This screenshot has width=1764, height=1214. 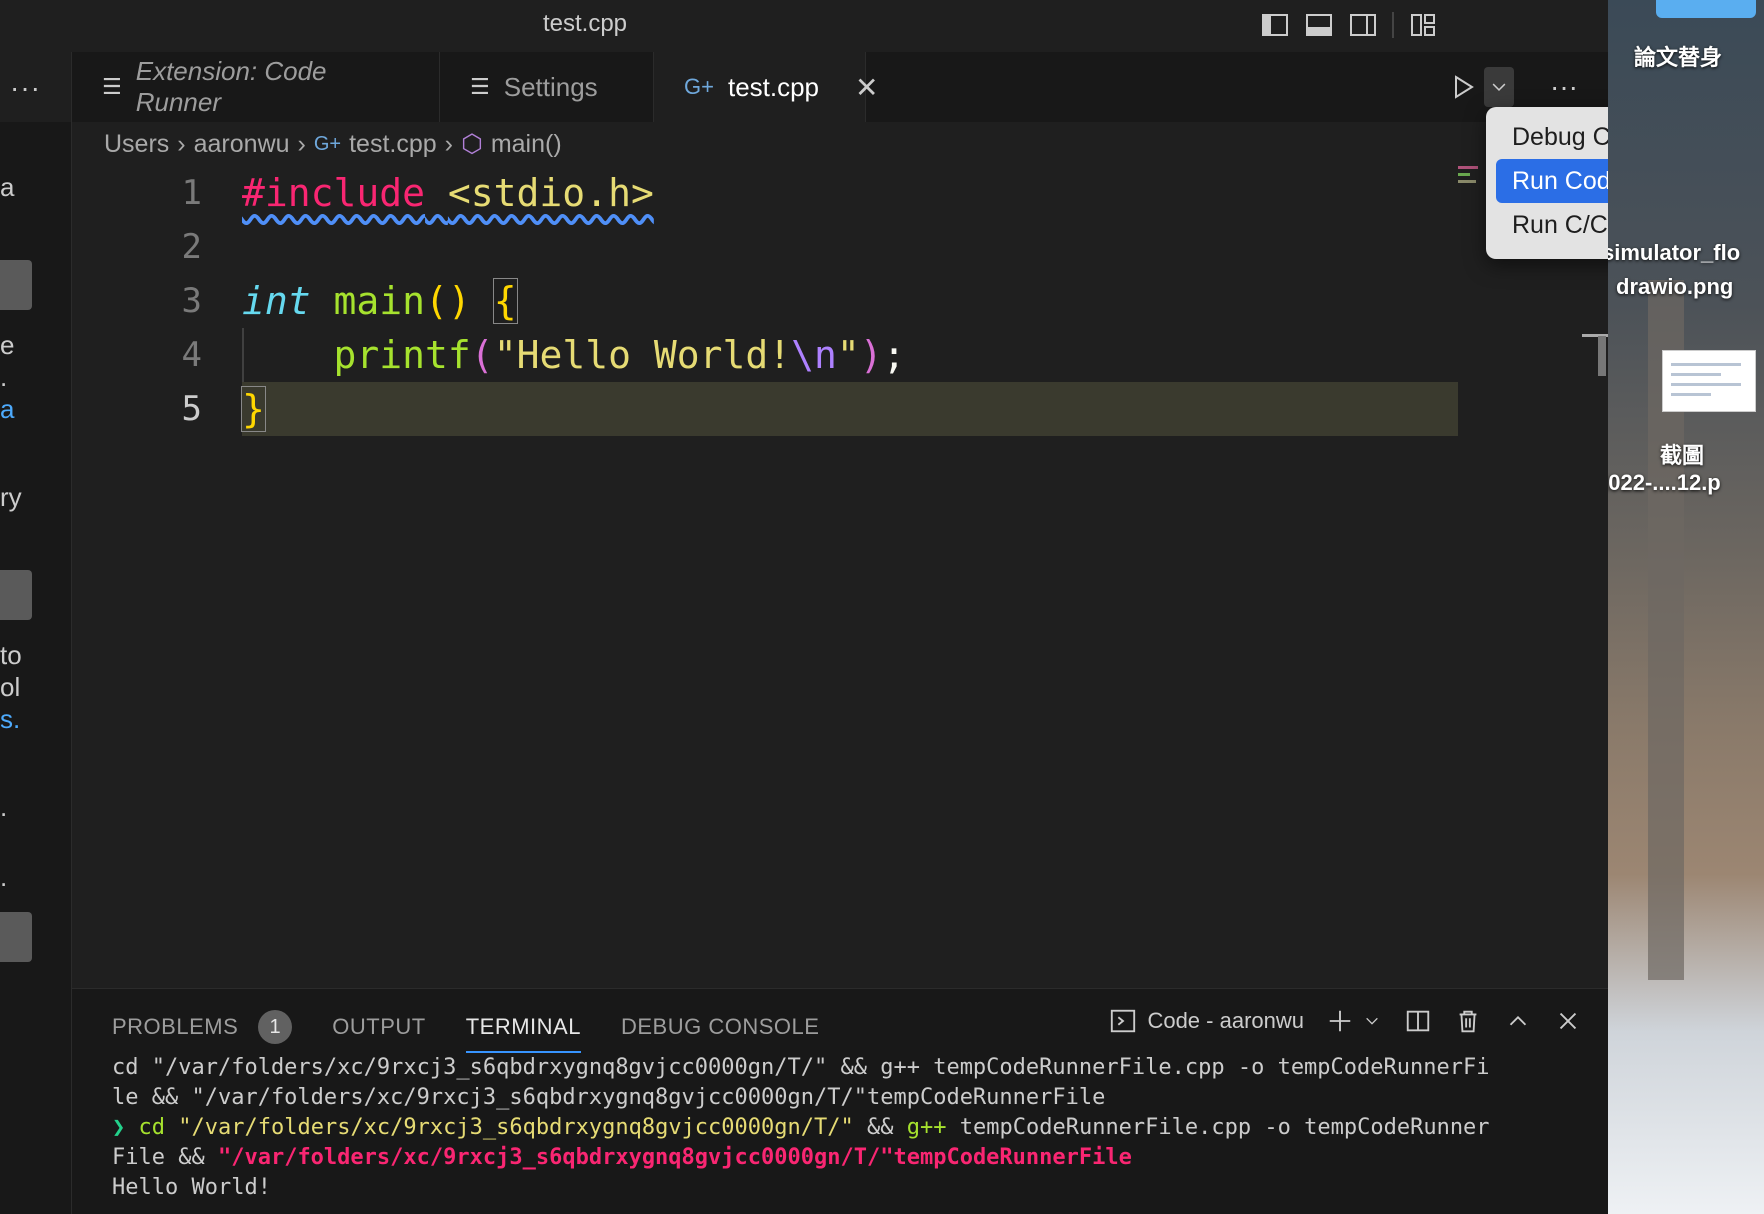 What do you see at coordinates (147, 301) in the screenshot?
I see `line-number-gutter: 1 2 3 4 5` at bounding box center [147, 301].